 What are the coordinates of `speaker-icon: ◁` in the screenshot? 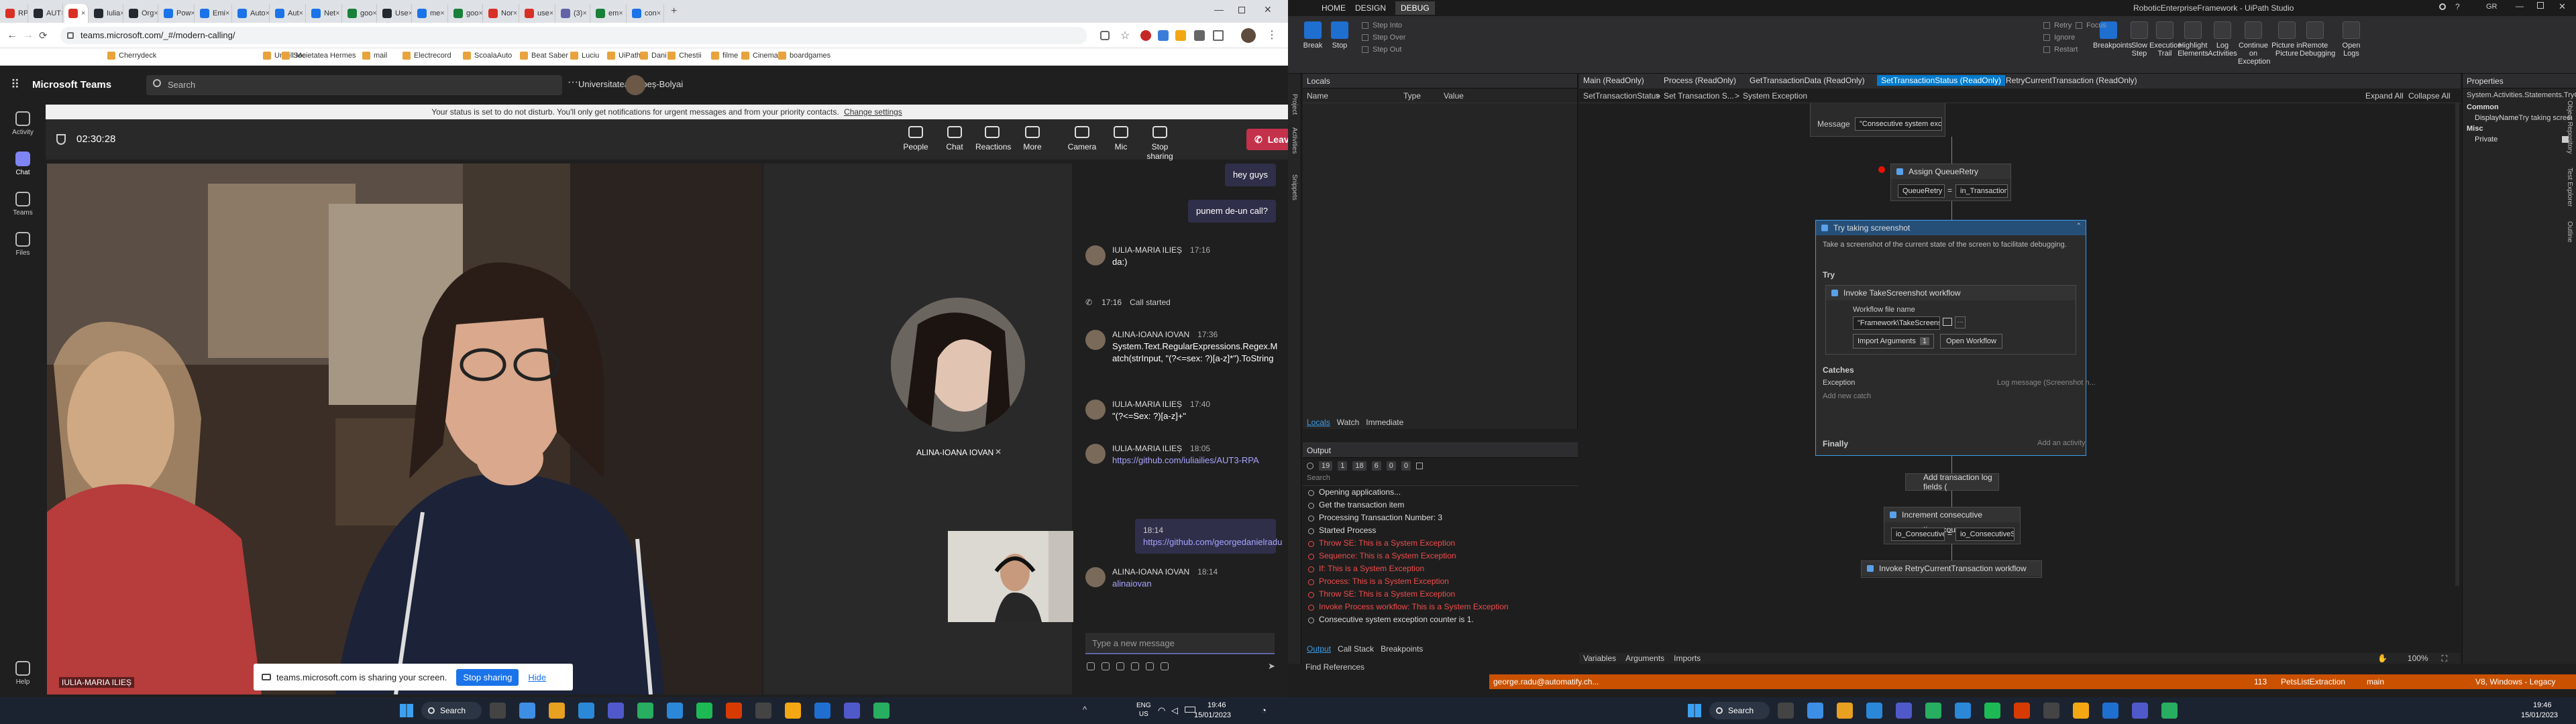 It's located at (1174, 710).